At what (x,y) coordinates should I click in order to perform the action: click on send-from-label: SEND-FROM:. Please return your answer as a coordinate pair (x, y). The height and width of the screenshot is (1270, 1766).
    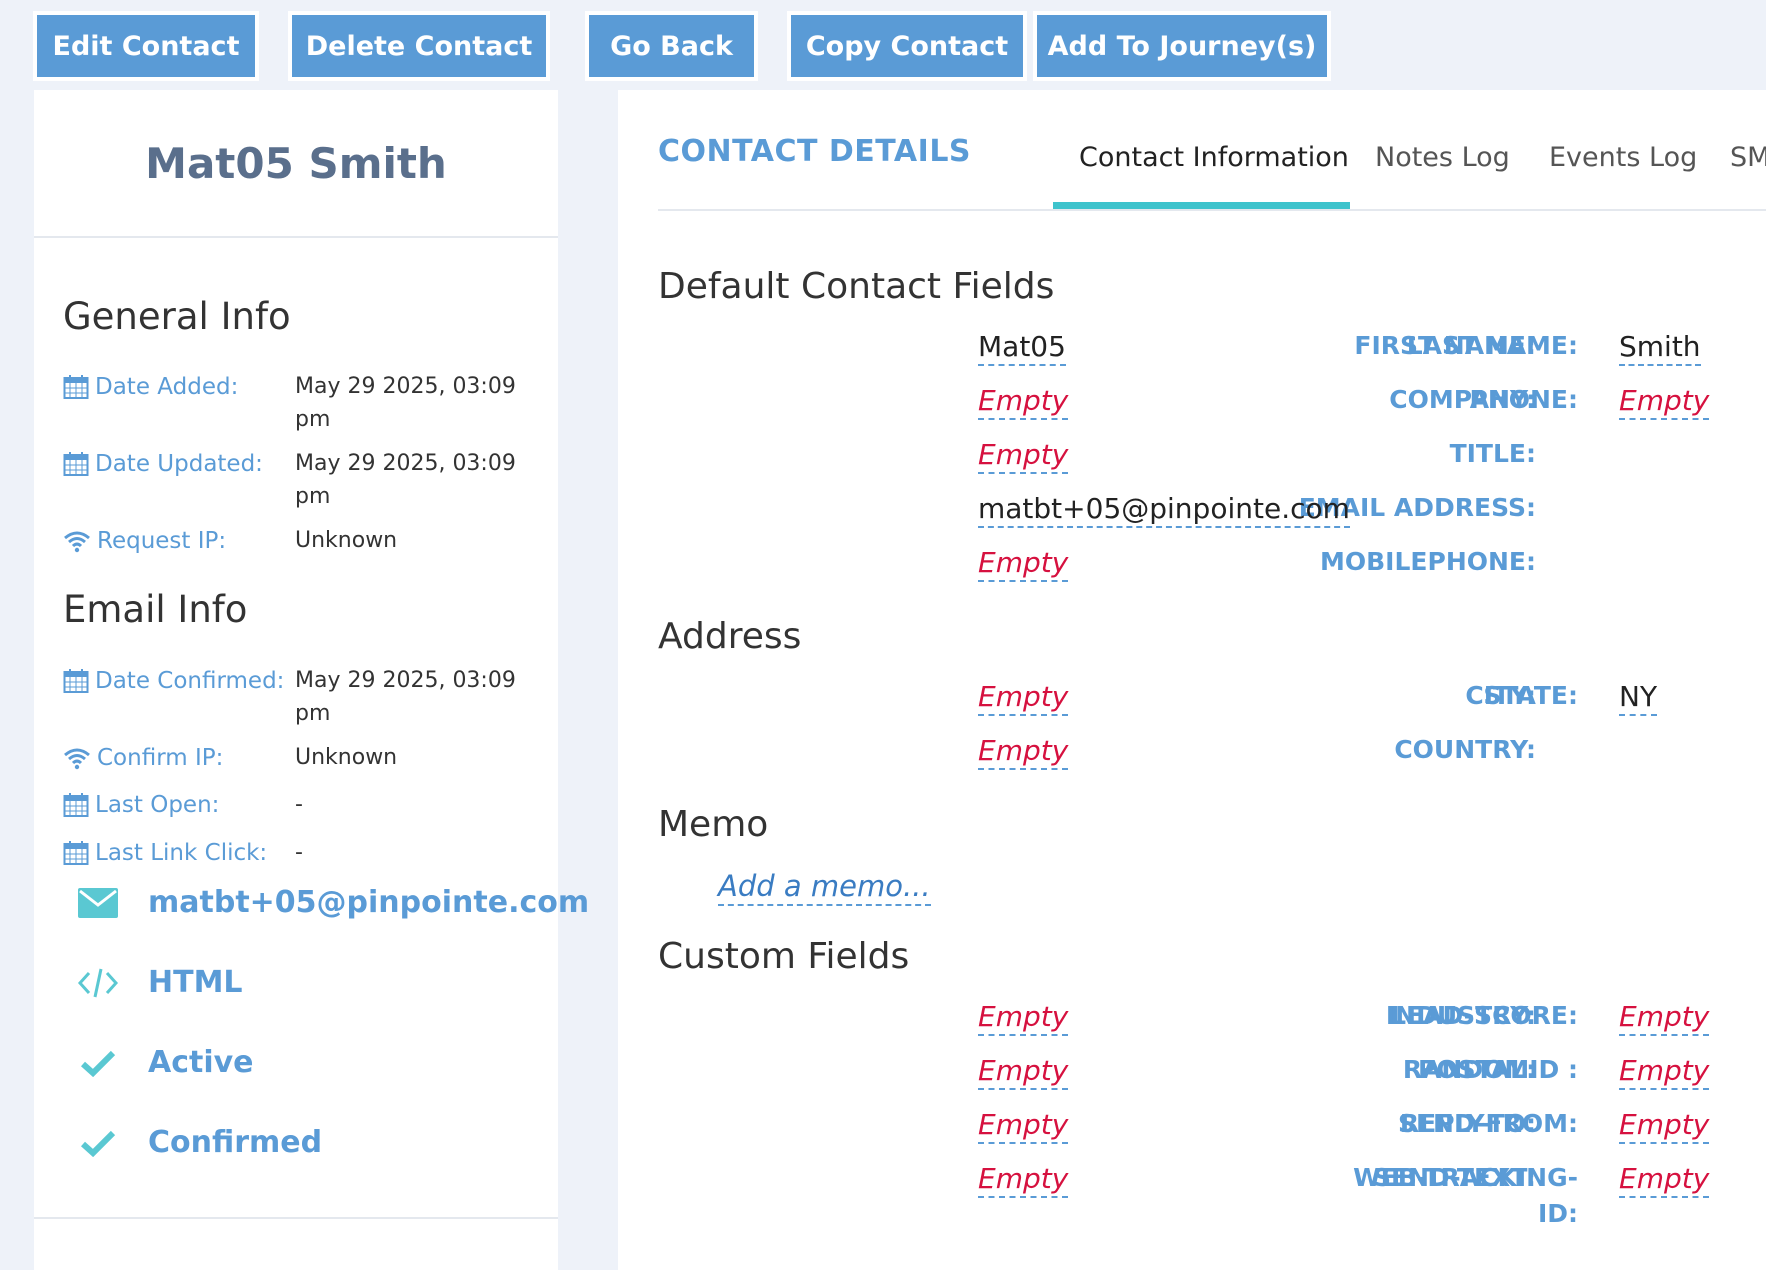
    Looking at the image, I should click on (1487, 1123).